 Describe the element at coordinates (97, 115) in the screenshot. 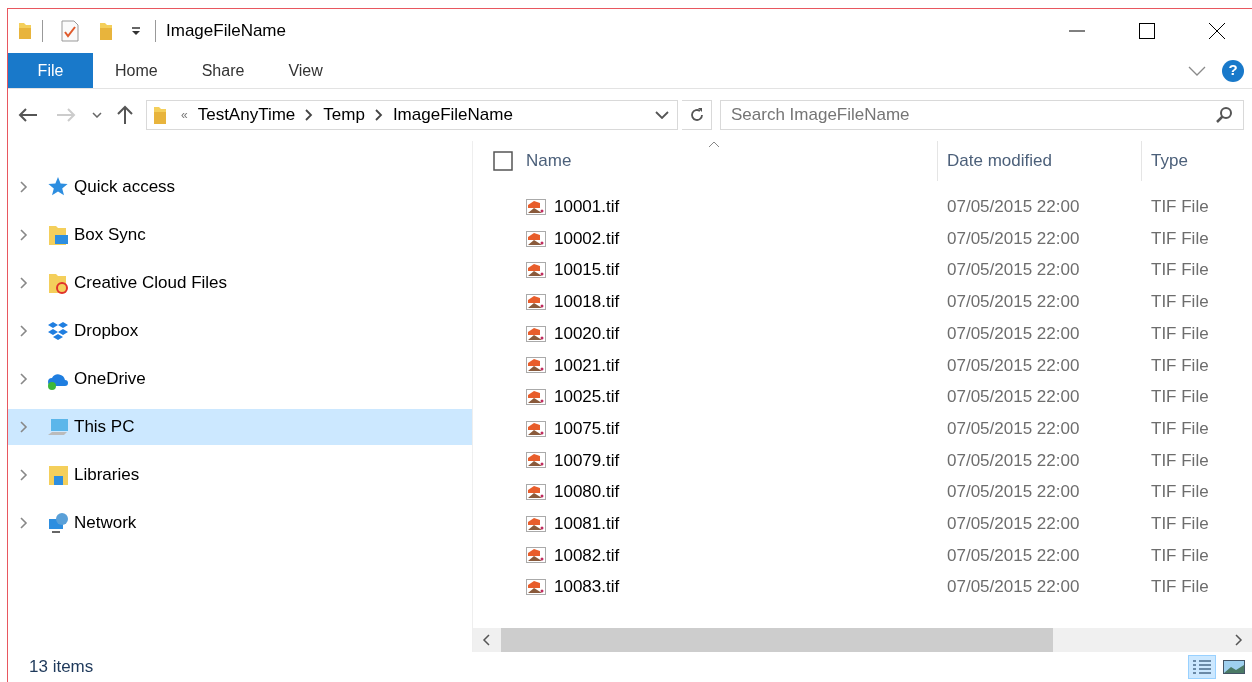

I see `recent-locations-icon` at that location.